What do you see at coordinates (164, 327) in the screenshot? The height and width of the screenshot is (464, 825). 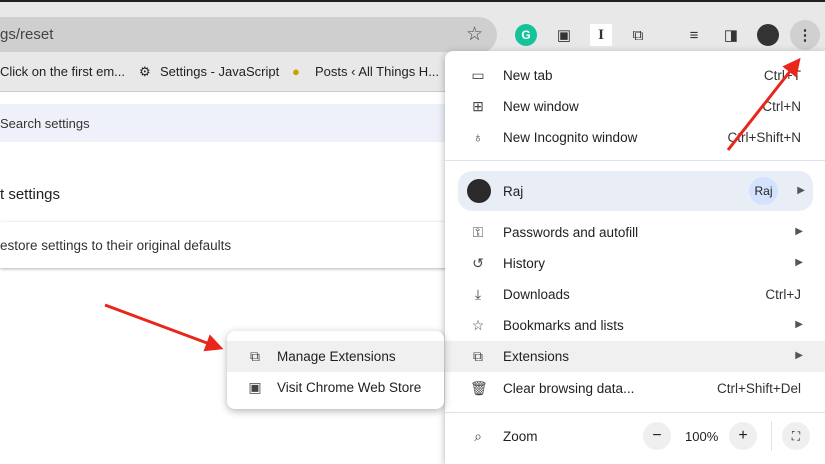 I see `arrow-to-manage-extensions` at bounding box center [164, 327].